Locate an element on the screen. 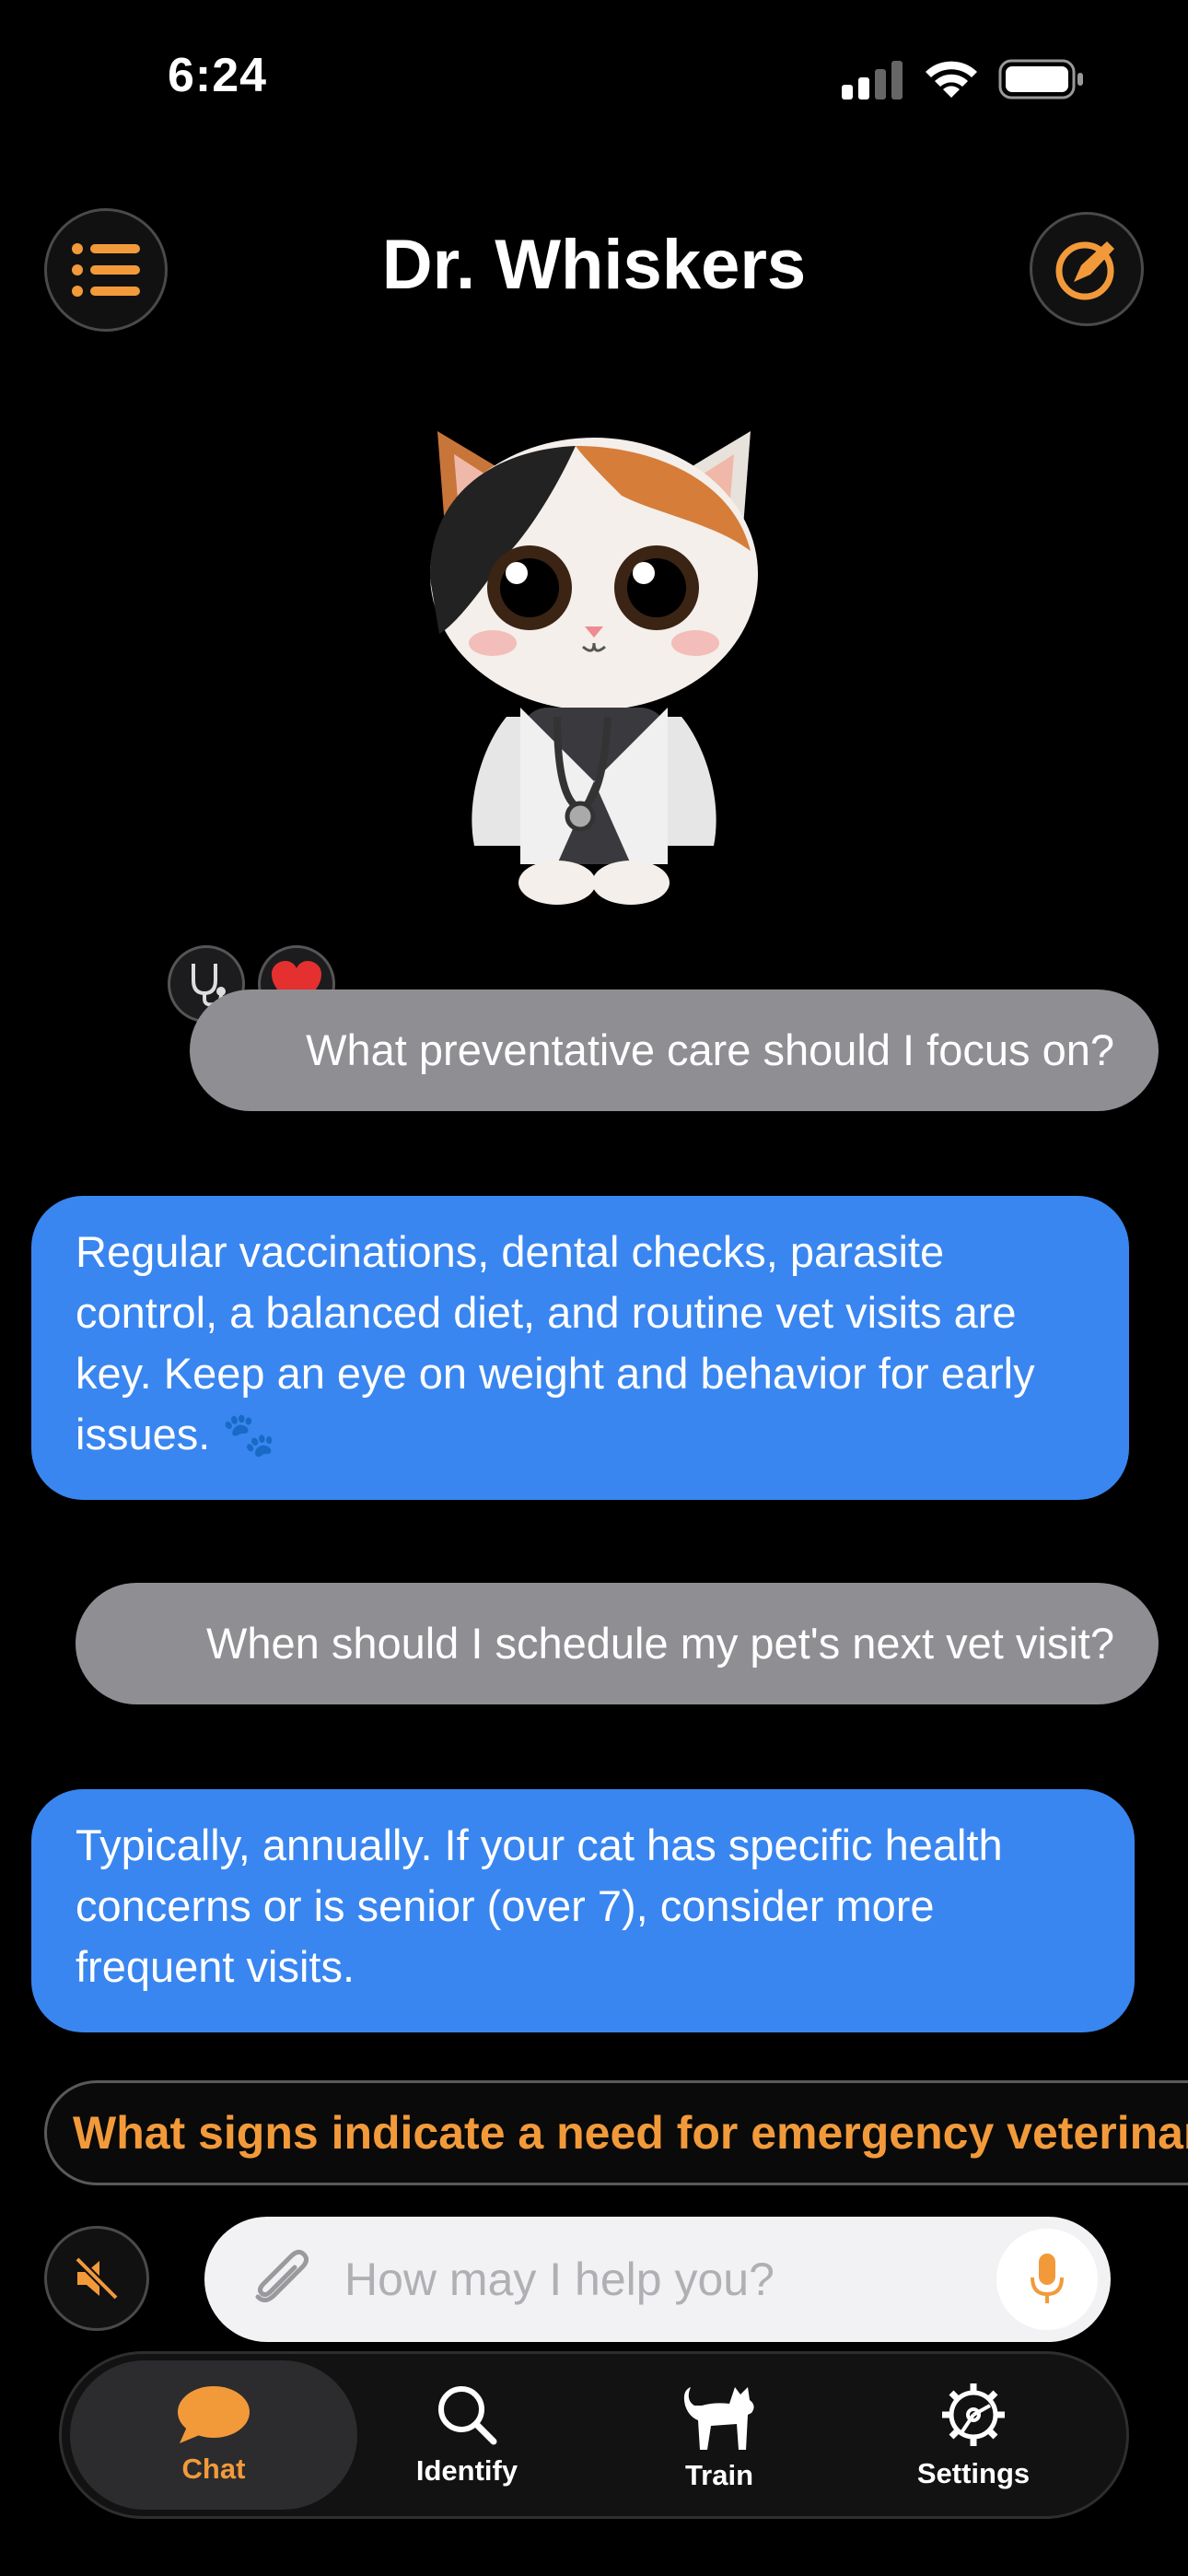 The height and width of the screenshot is (2576, 1188). tab-identify: Identify is located at coordinates (467, 2435).